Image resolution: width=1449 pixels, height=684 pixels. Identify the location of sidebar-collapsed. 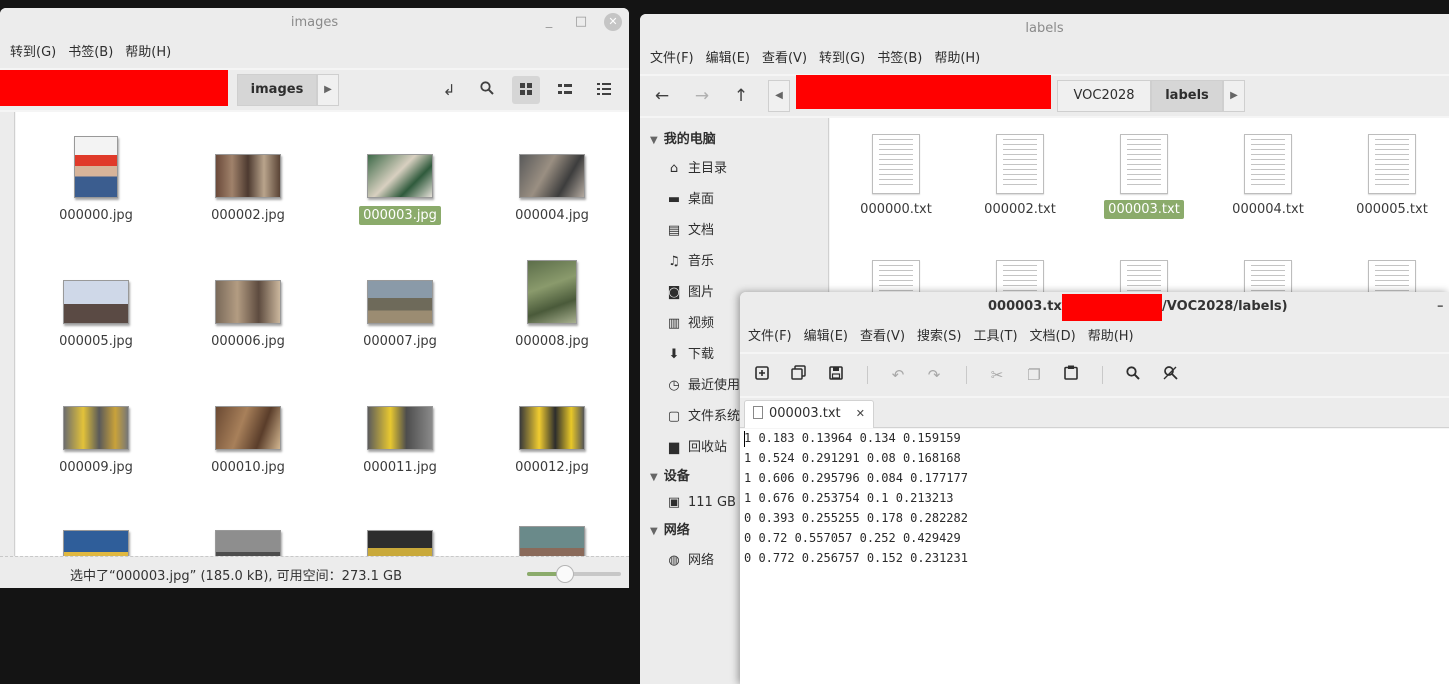
(7, 334).